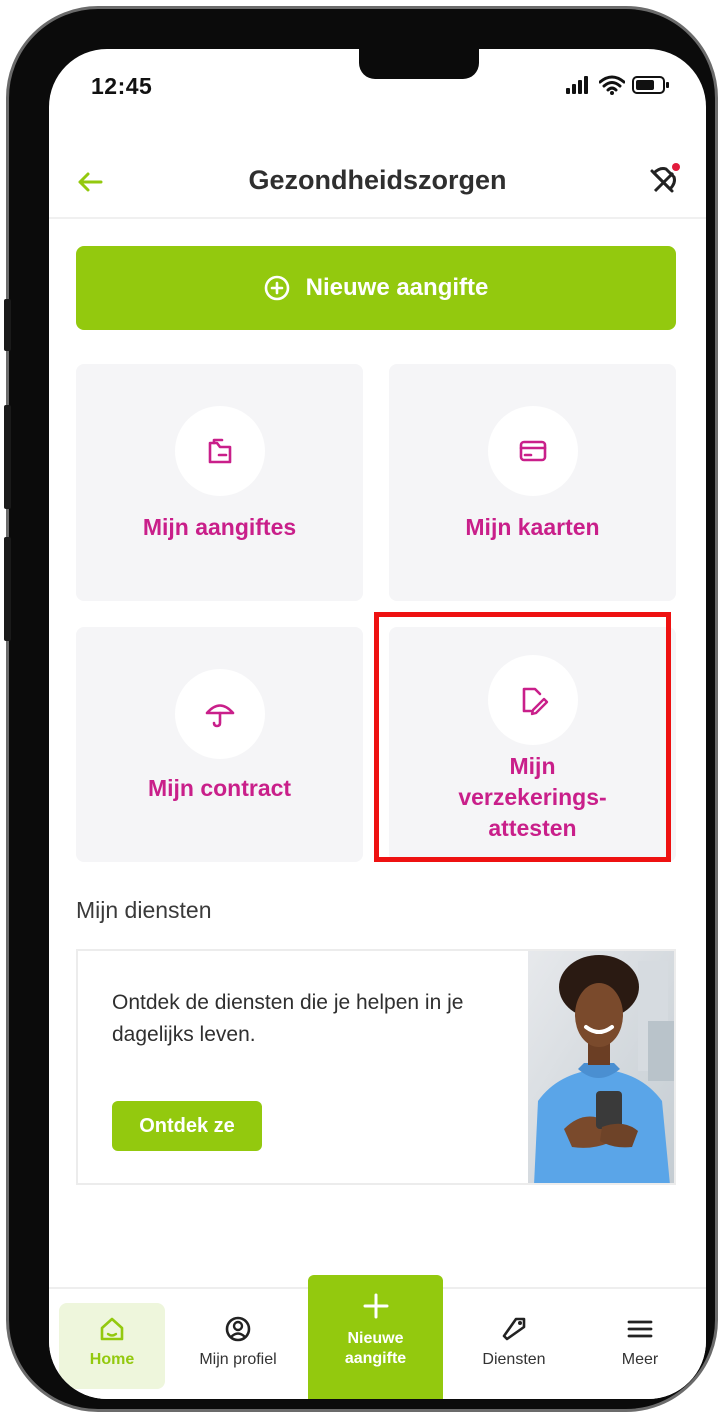 The height and width of the screenshot is (1420, 728). Describe the element at coordinates (112, 1359) in the screenshot. I see `nav-label: Home` at that location.